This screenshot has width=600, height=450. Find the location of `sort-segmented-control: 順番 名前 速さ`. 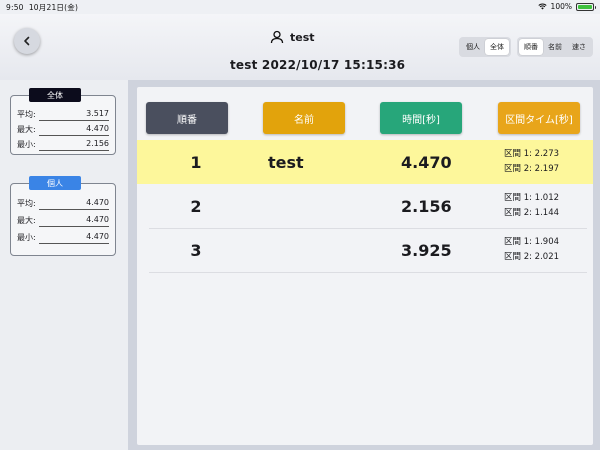

sort-segmented-control: 順番 名前 速さ is located at coordinates (555, 47).